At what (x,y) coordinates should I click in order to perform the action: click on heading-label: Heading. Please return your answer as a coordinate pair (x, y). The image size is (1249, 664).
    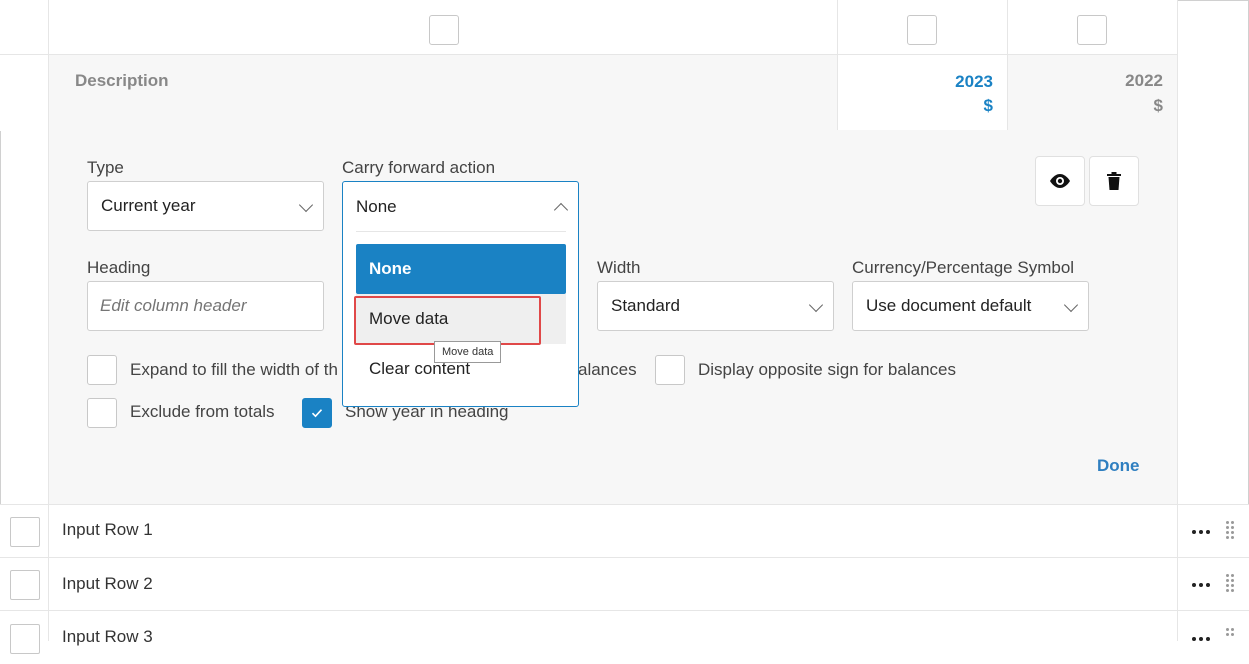
    Looking at the image, I should click on (119, 267).